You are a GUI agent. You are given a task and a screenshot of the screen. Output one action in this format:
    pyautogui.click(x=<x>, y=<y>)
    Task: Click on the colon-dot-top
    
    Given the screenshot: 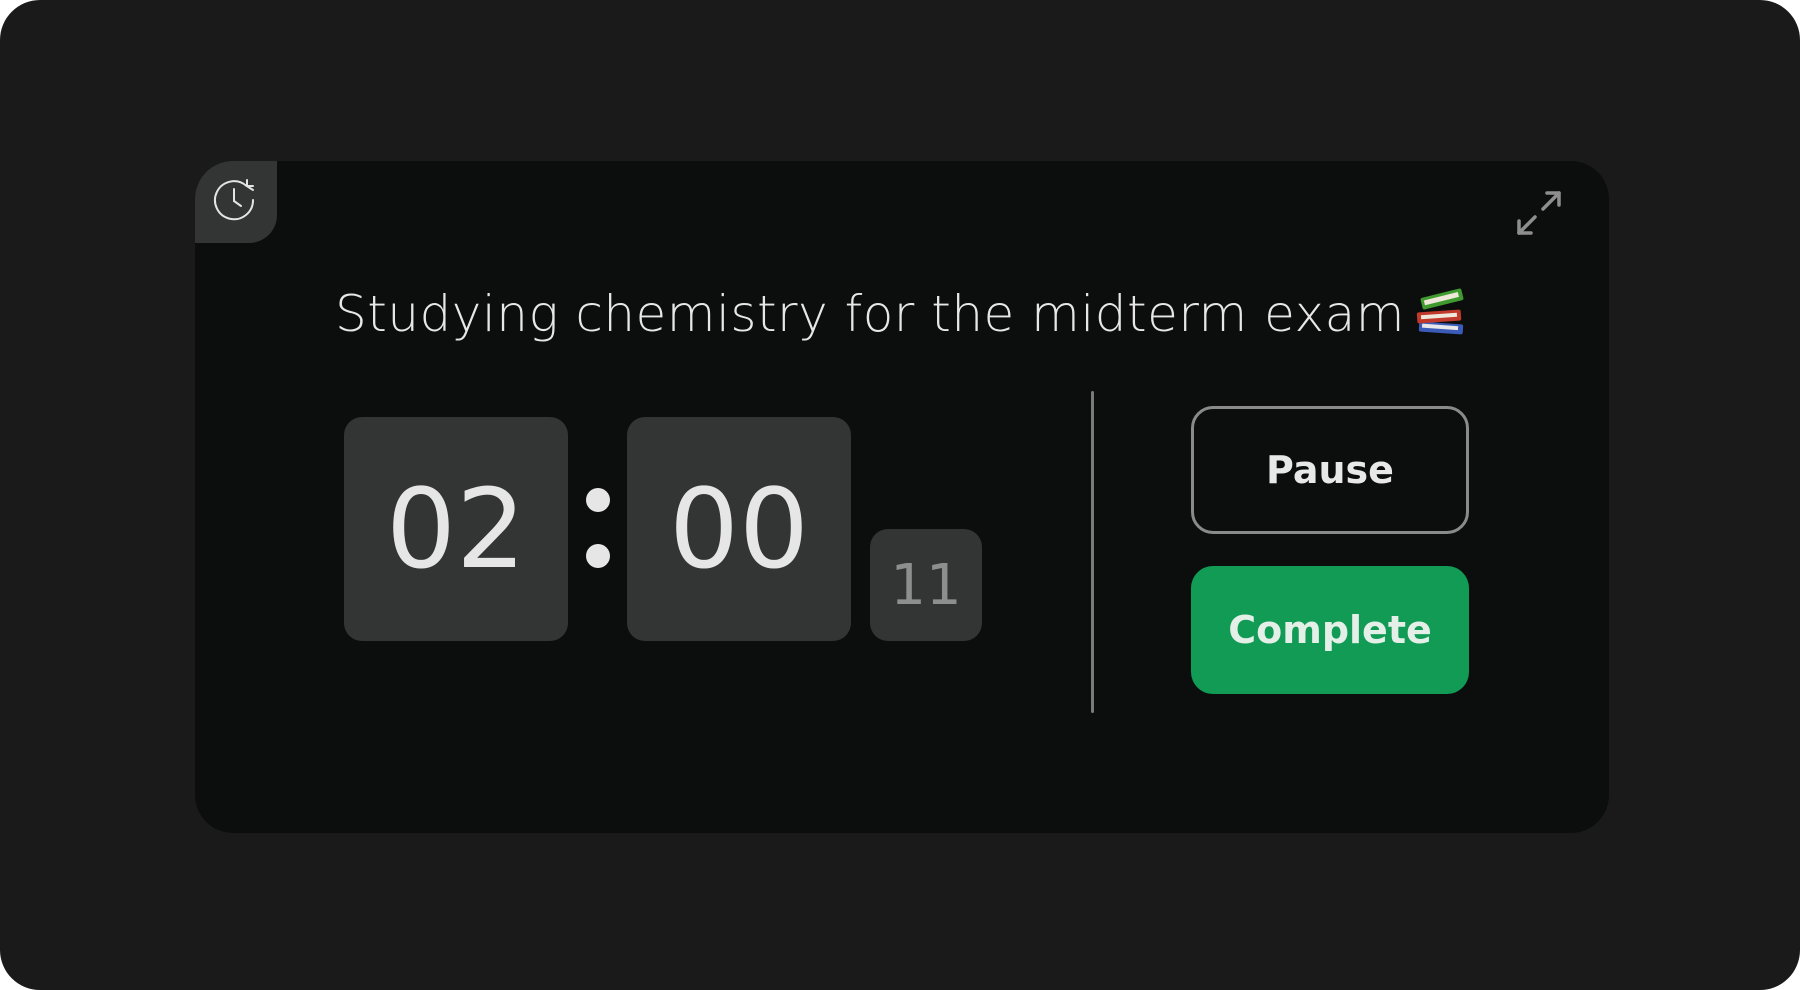 What is the action you would take?
    pyautogui.click(x=598, y=500)
    